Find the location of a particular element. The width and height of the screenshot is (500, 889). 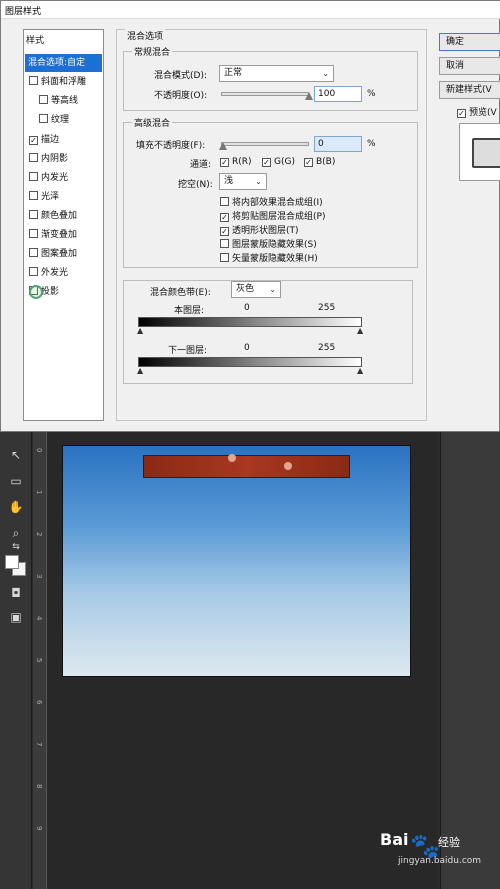

cancel-button: 取消 is located at coordinates (469, 66).